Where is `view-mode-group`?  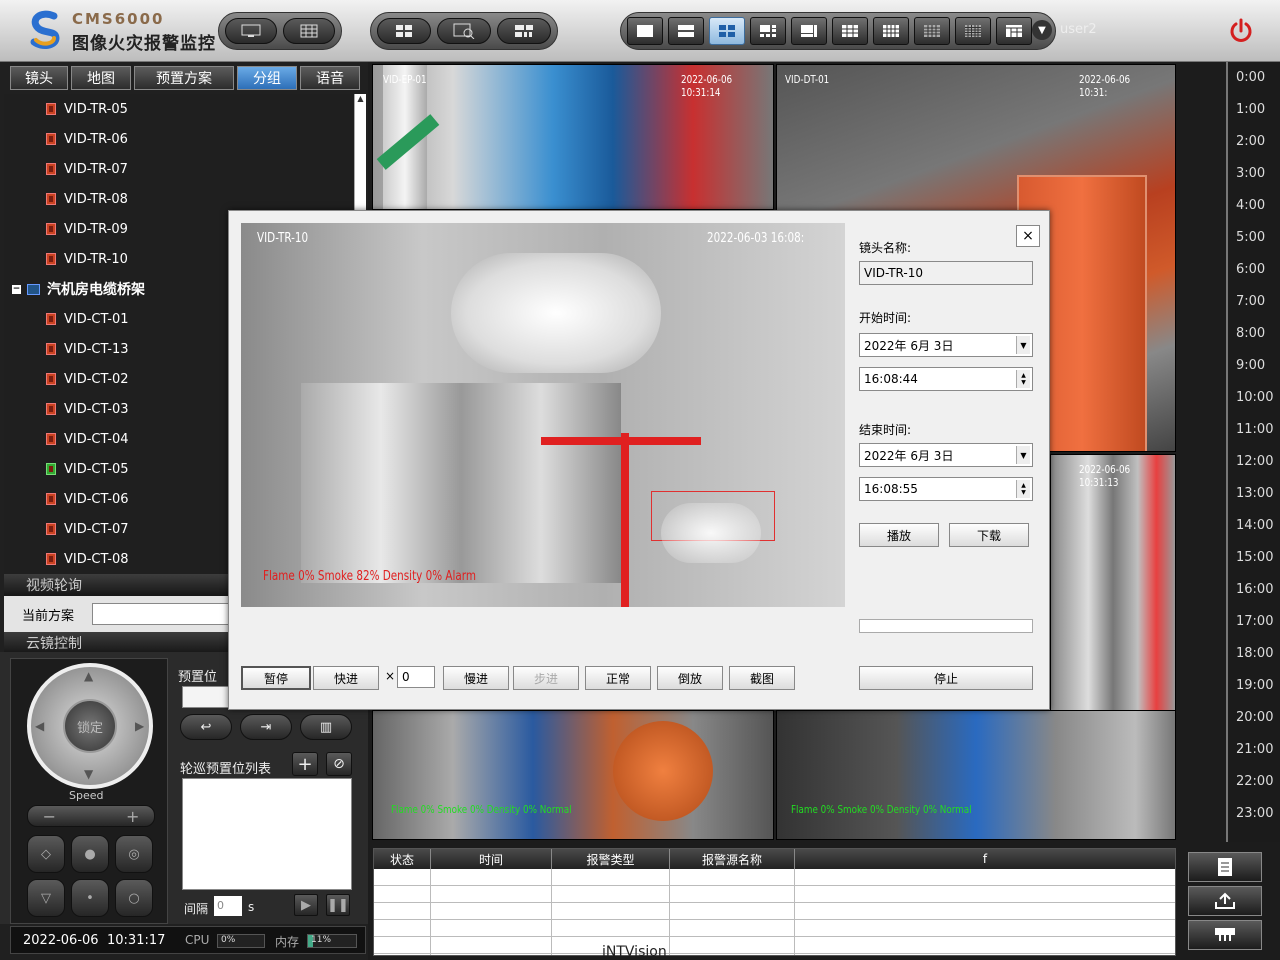 view-mode-group is located at coordinates (280, 31).